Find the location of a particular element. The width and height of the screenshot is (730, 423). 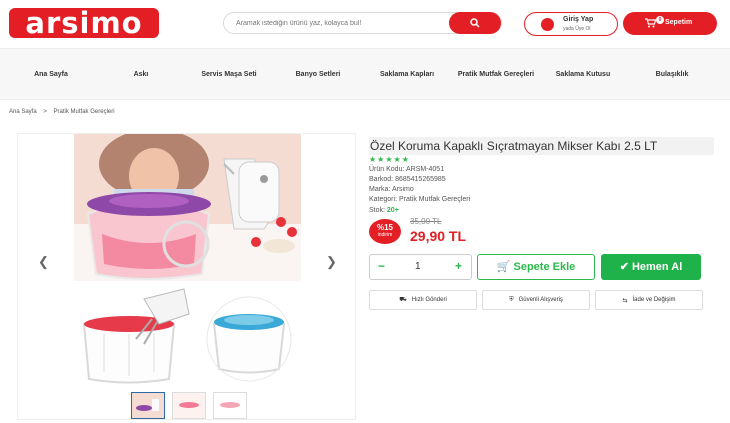

search-button is located at coordinates (475, 23).